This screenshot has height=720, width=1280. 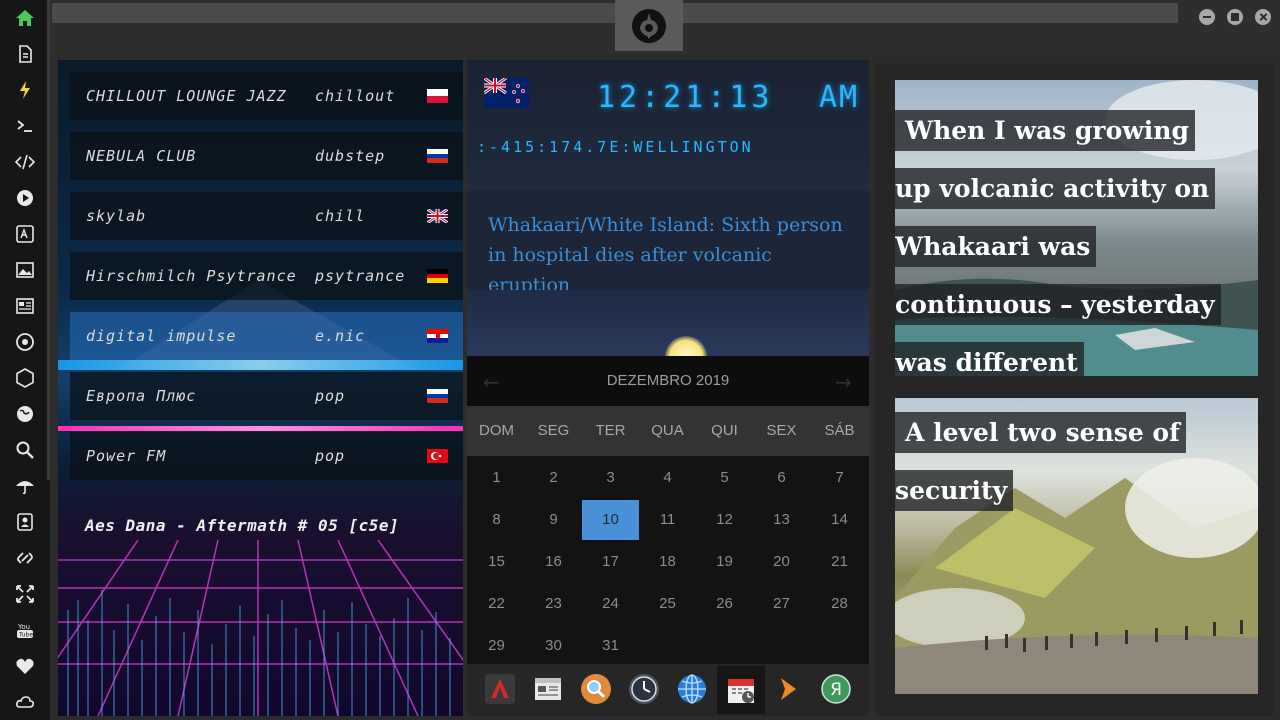 What do you see at coordinates (500, 689) in the screenshot?
I see `app-launcher-icon` at bounding box center [500, 689].